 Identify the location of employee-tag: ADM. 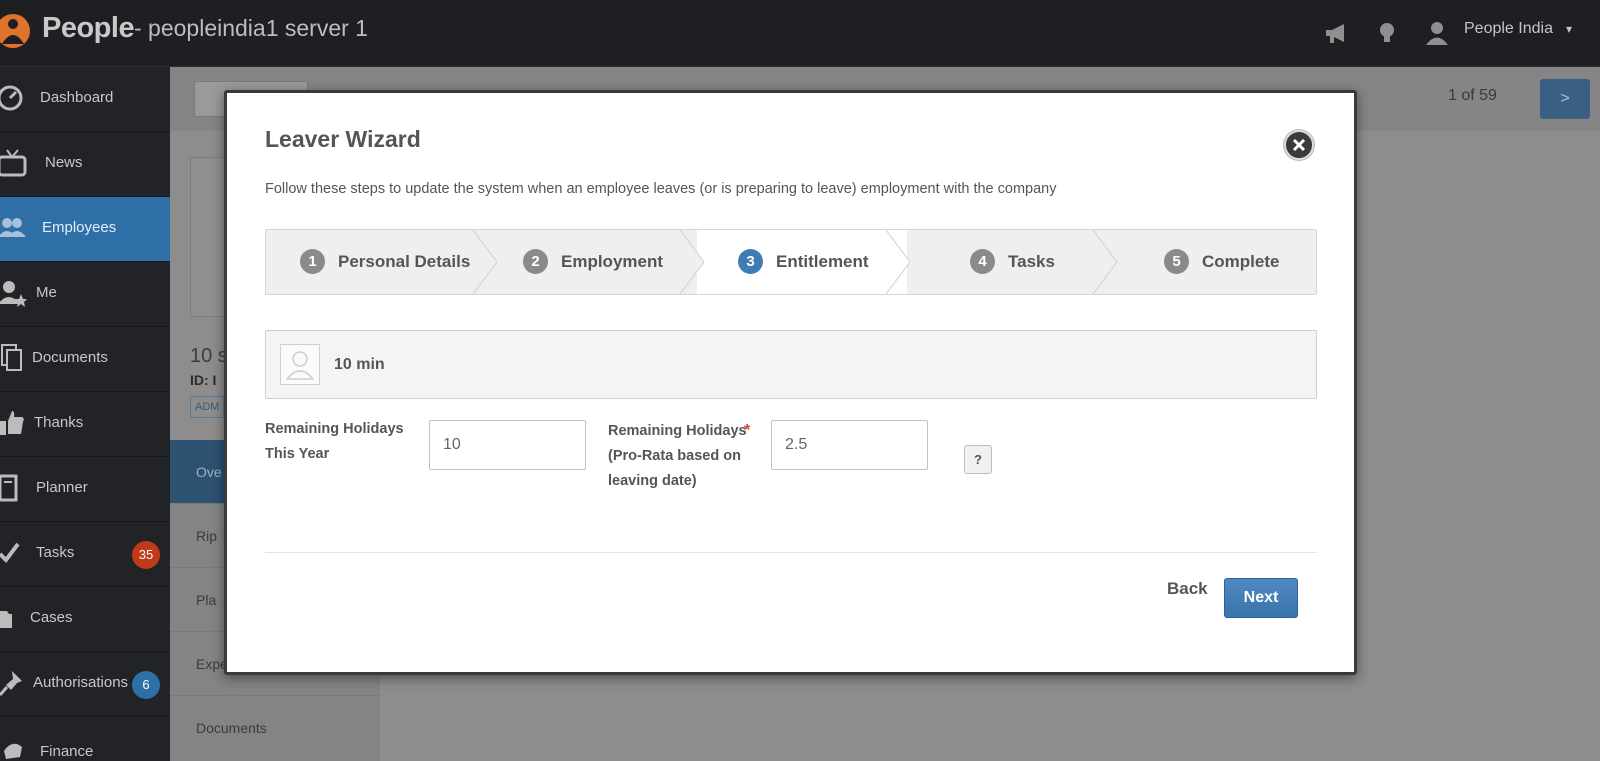
(207, 407).